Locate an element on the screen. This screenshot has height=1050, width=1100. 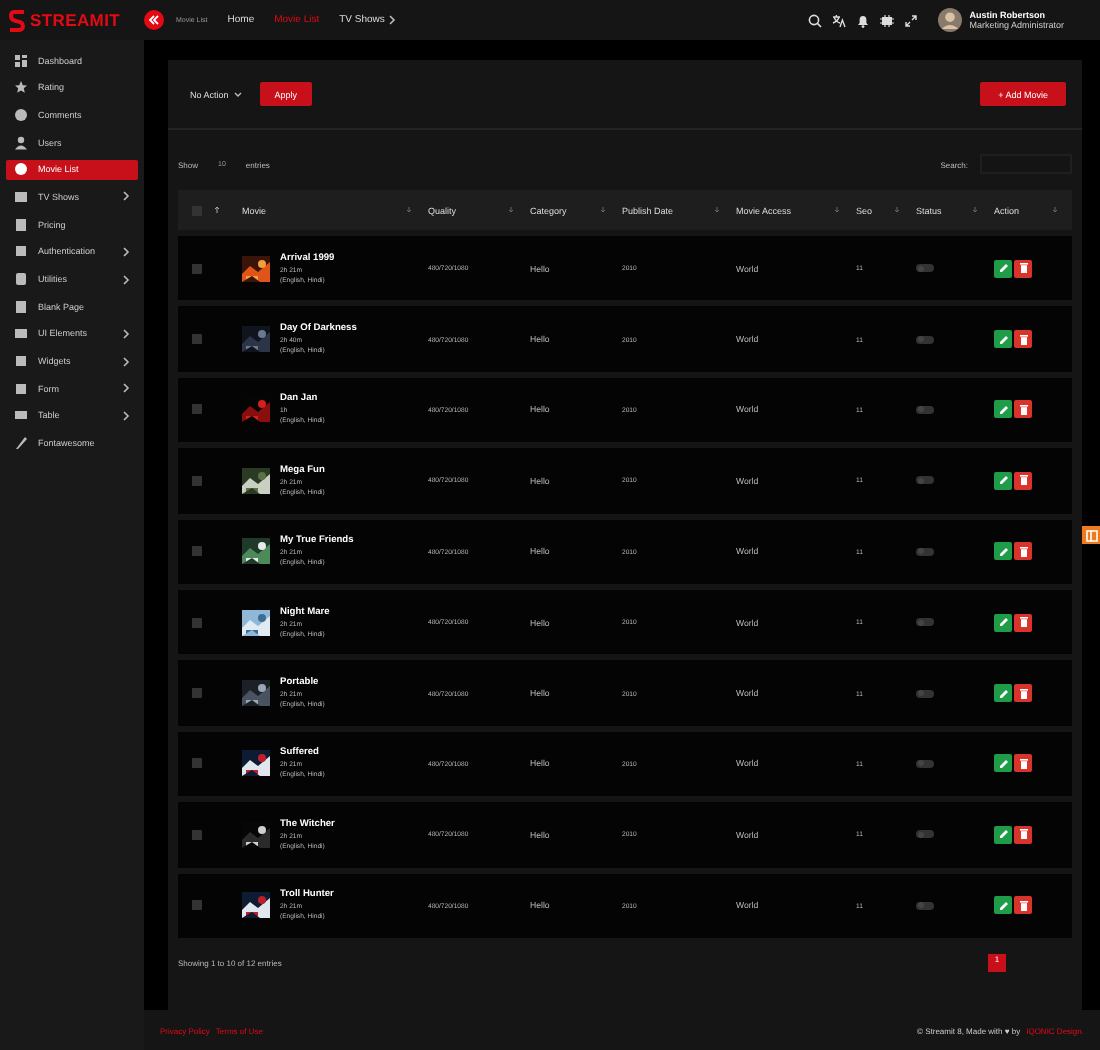
bell-icon is located at coordinates (862, 20).